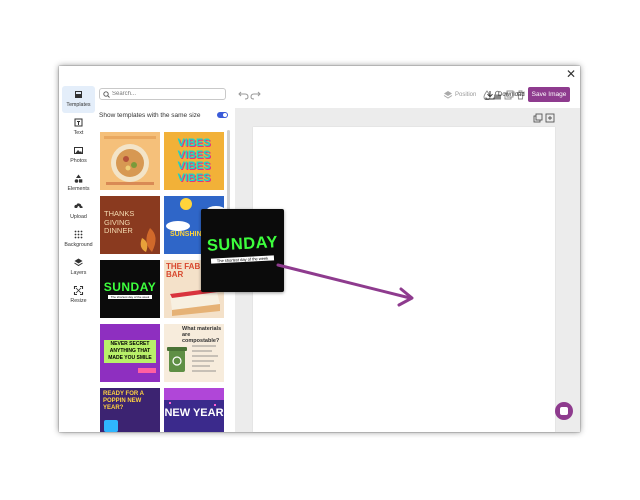 The width and height of the screenshot is (640, 500). Describe the element at coordinates (167, 94) in the screenshot. I see `search-input` at that location.